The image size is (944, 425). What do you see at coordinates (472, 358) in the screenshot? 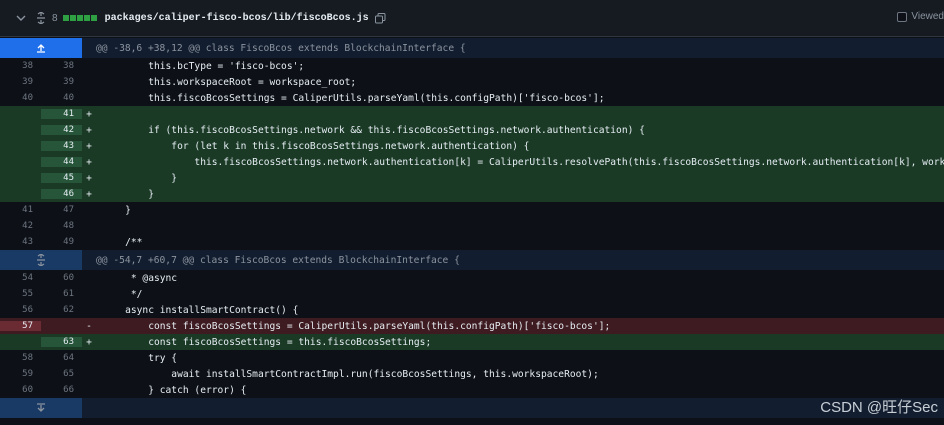
I see `context-line: 58 64 try {` at bounding box center [472, 358].